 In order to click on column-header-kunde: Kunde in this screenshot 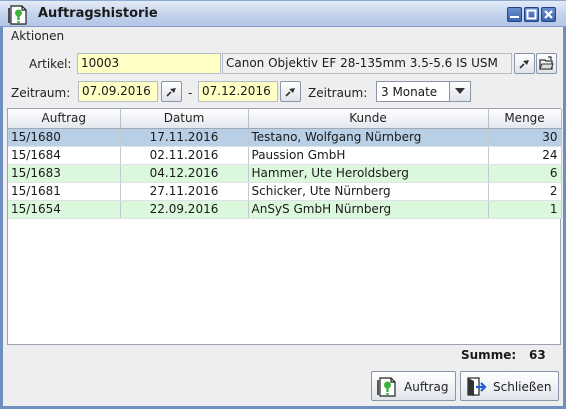, I will do `click(368, 119)`.